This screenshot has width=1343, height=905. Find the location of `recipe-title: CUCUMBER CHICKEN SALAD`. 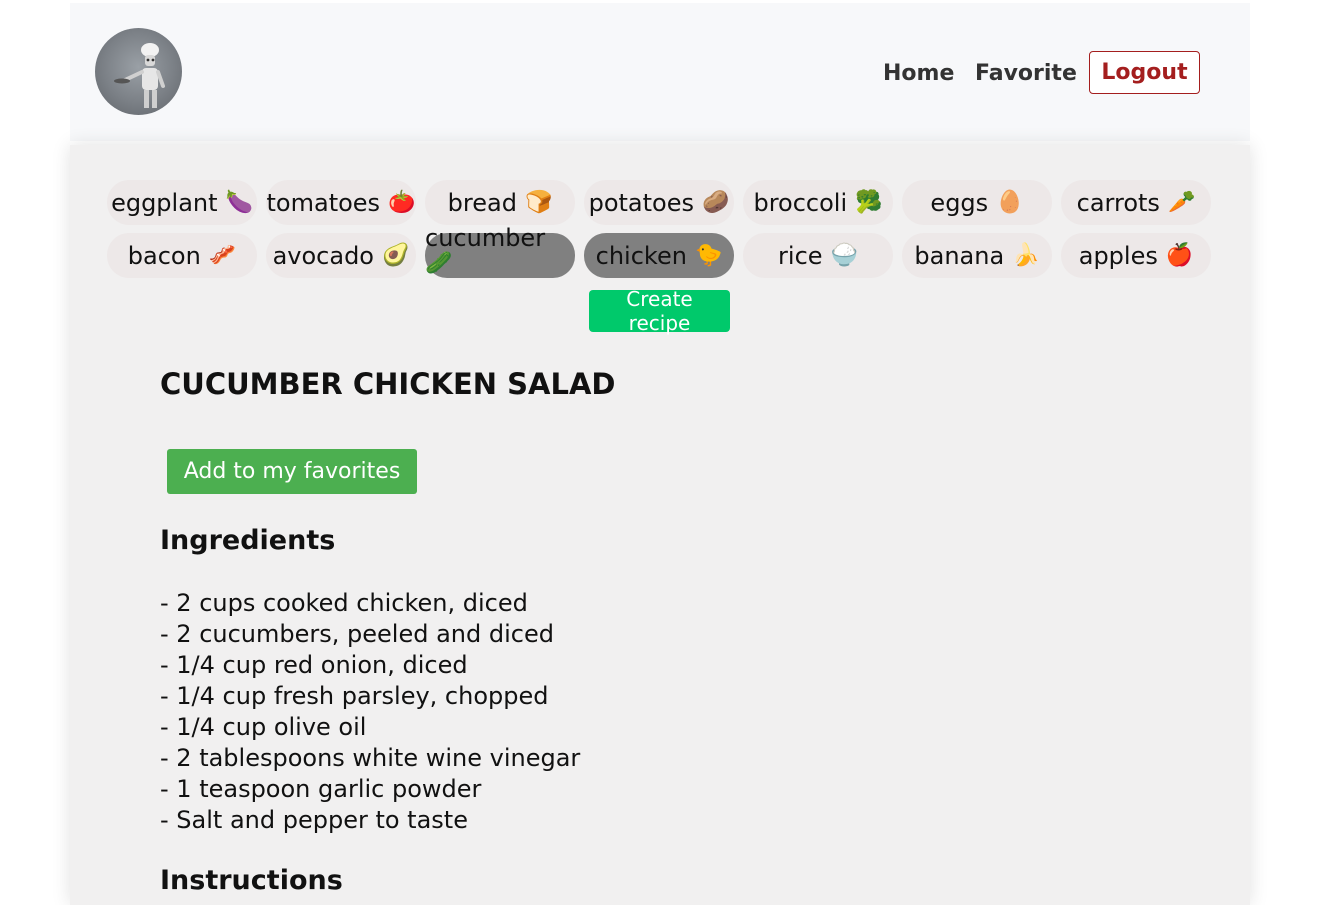

recipe-title: CUCUMBER CHICKEN SALAD is located at coordinates (388, 384).